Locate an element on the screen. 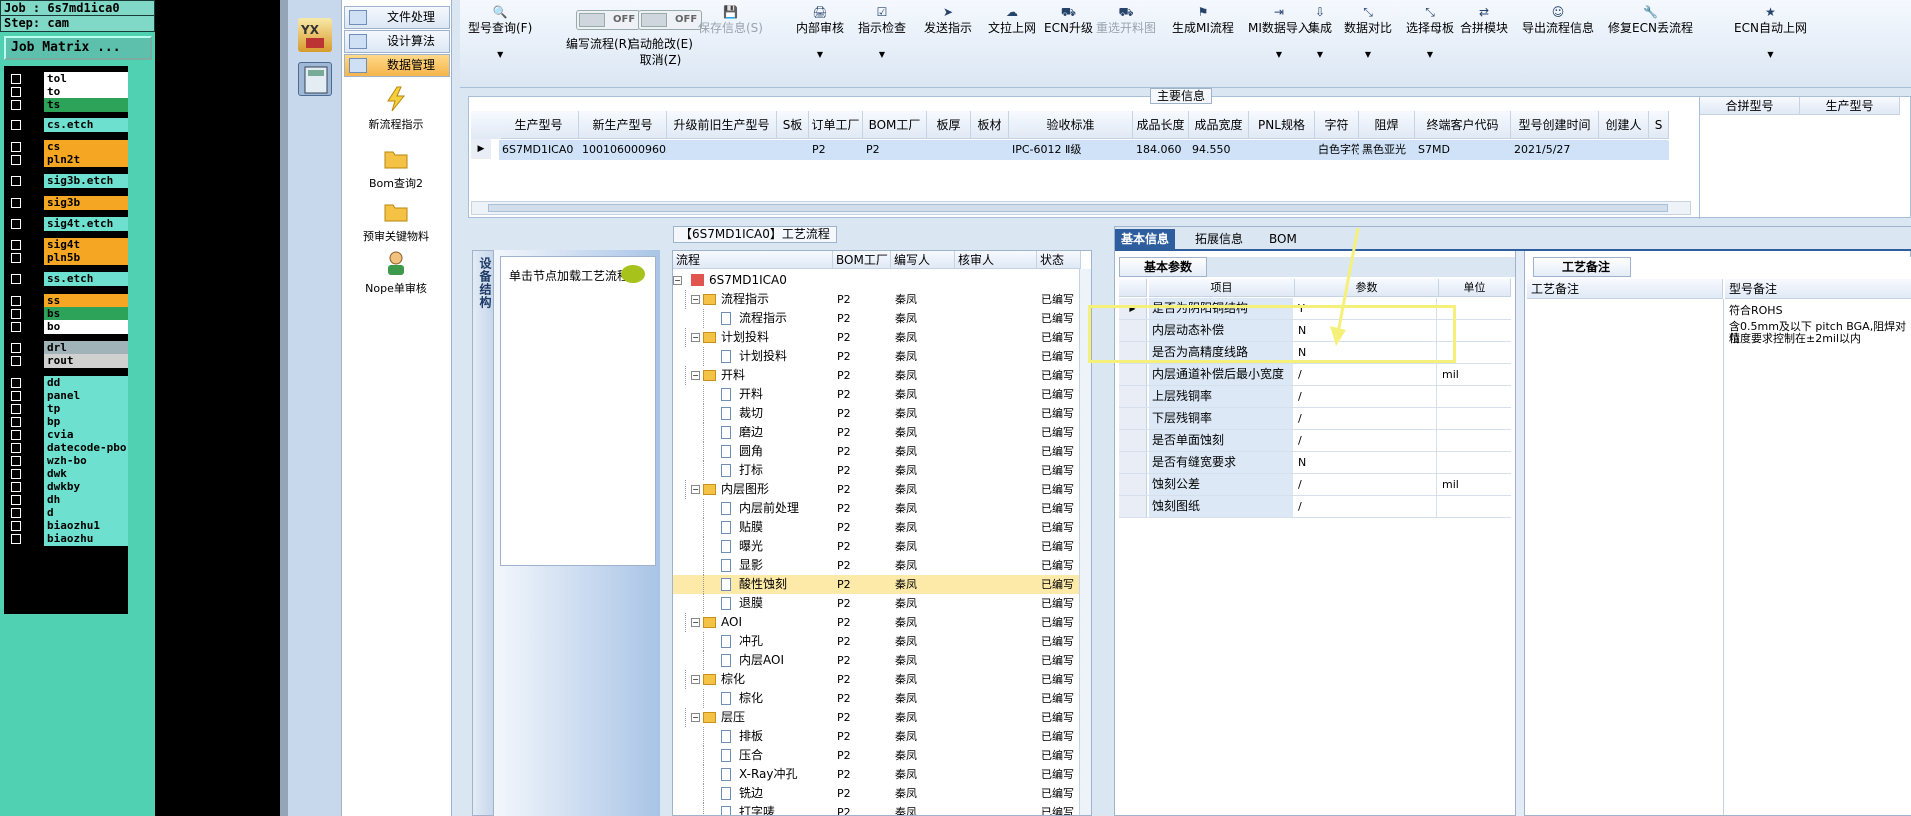  layer-row: cs.etch is located at coordinates (68, 125).